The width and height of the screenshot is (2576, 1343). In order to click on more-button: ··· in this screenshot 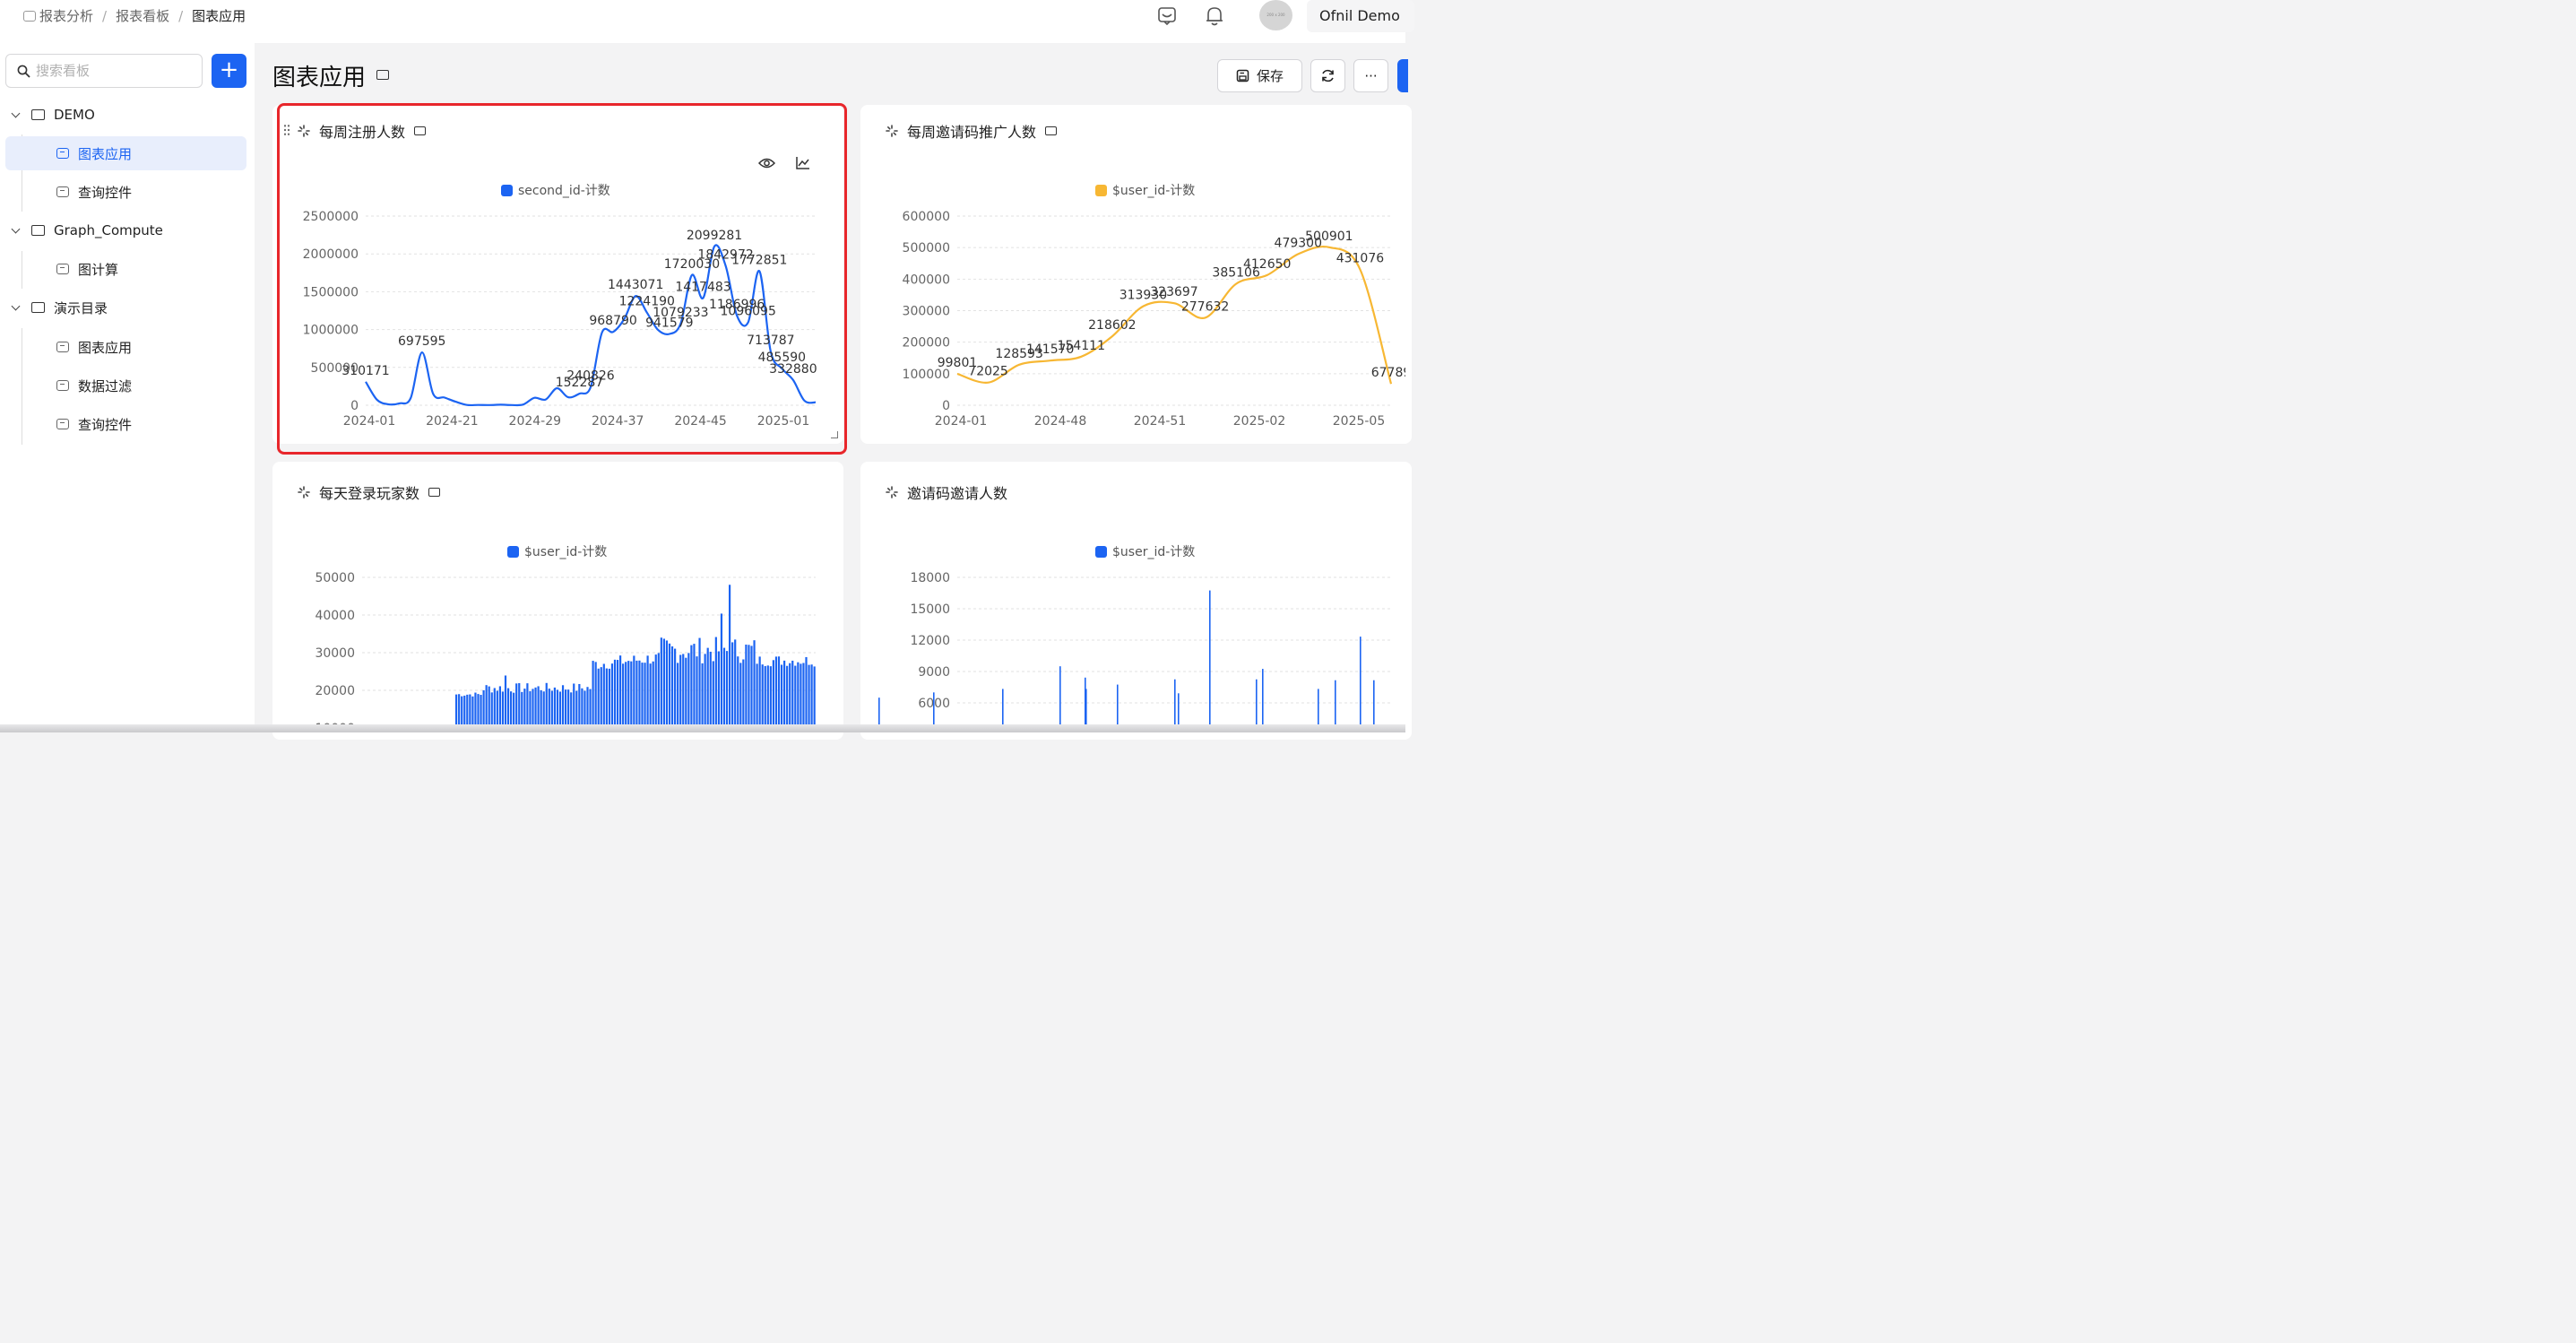, I will do `click(1370, 75)`.